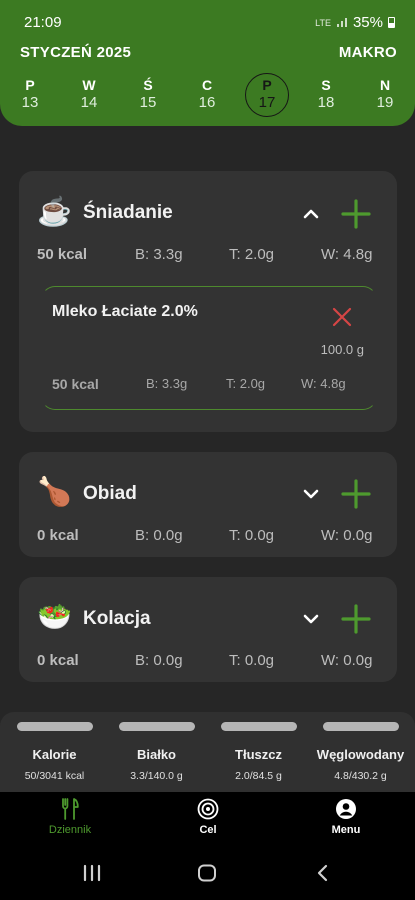 This screenshot has width=415, height=900. I want to click on battery-percent: 35%, so click(367, 22).